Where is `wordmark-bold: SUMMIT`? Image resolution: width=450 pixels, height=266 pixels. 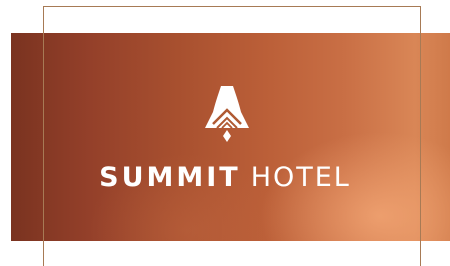
wordmark-bold: SUMMIT is located at coordinates (170, 177).